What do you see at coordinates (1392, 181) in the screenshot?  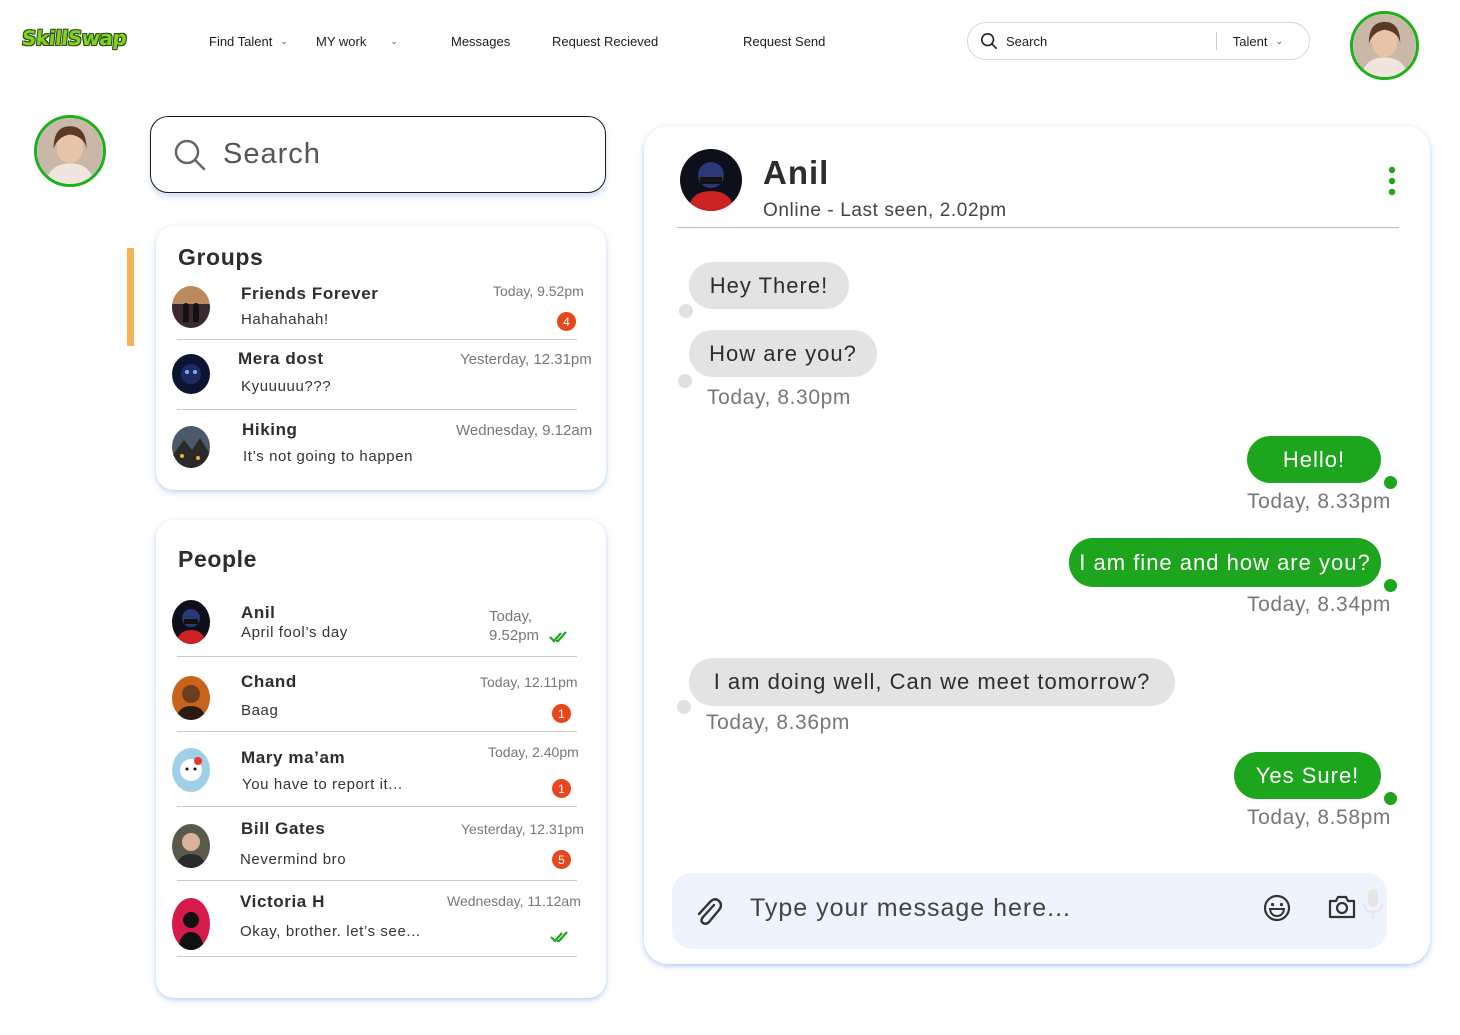 I see `more-vertical-icon` at bounding box center [1392, 181].